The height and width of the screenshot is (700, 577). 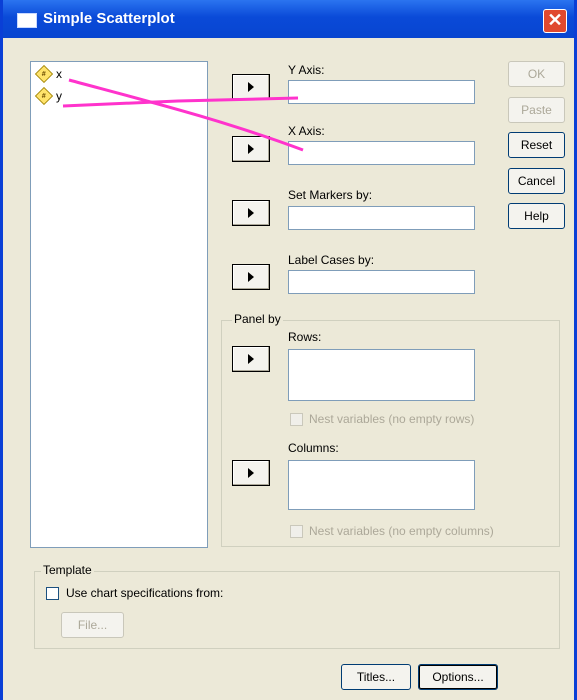 I want to click on rows-field, so click(x=381, y=375).